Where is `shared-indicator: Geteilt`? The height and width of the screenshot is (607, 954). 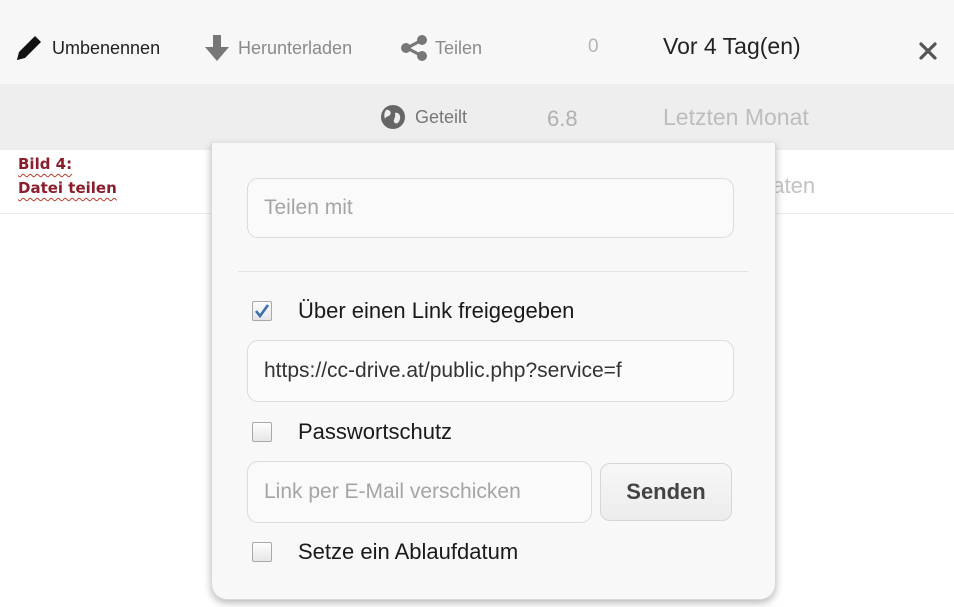
shared-indicator: Geteilt is located at coordinates (423, 117).